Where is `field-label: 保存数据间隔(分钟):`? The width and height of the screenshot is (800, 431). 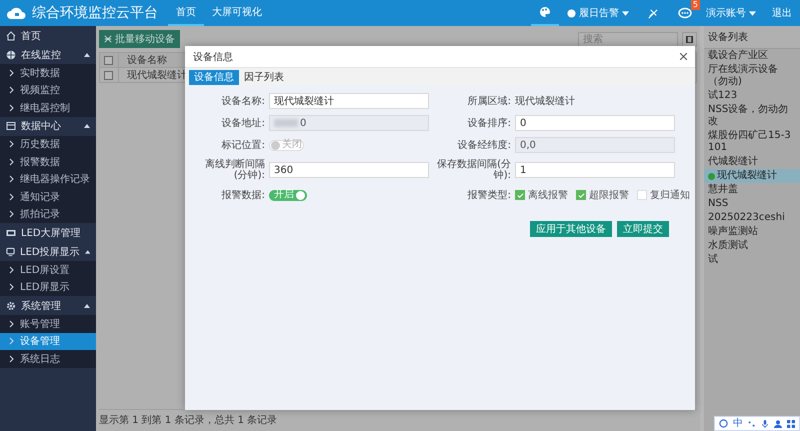 field-label: 保存数据间隔(分钟): is located at coordinates (473, 170).